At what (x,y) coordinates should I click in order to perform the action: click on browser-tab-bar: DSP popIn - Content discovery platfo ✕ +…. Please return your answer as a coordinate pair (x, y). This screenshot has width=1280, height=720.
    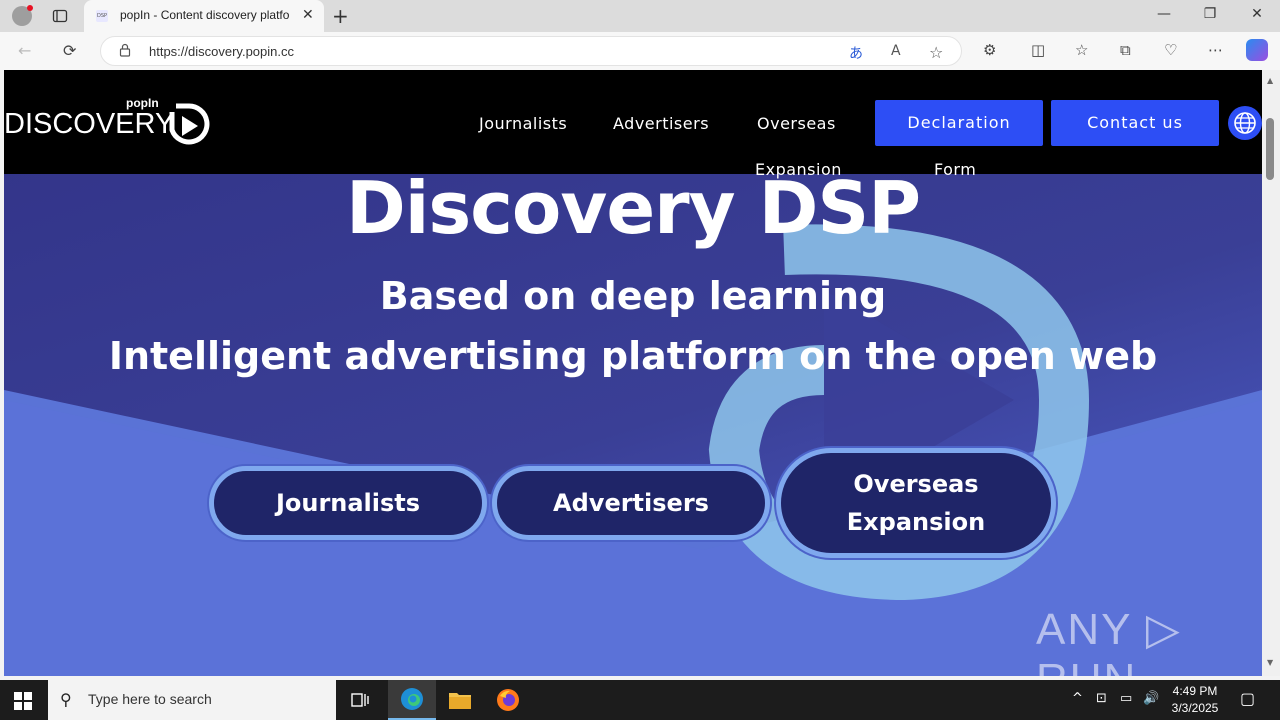
    Looking at the image, I should click on (640, 16).